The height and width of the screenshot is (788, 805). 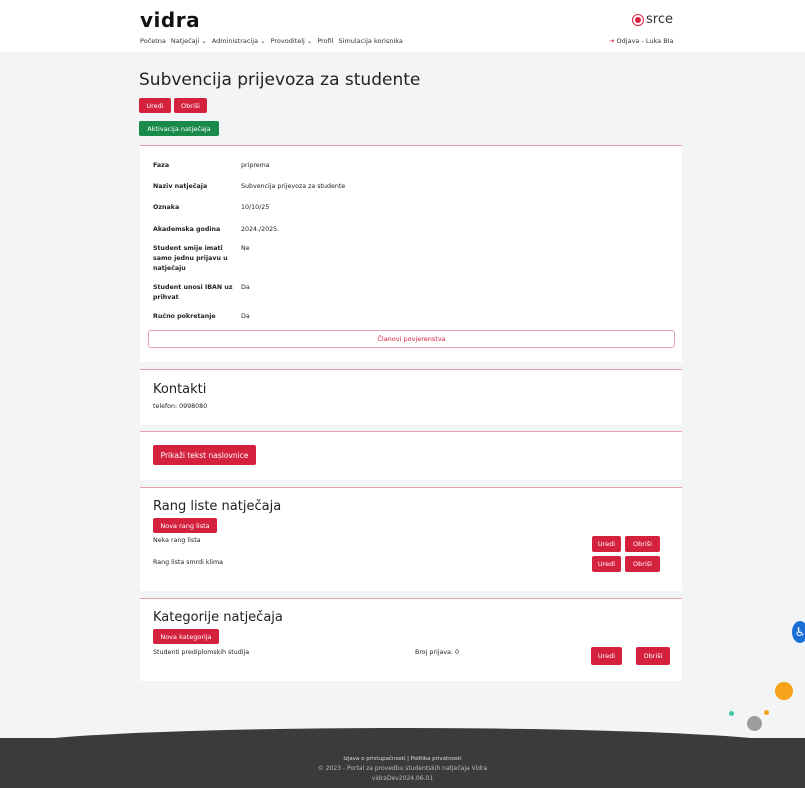 What do you see at coordinates (186, 636) in the screenshot?
I see `new-category-button: Nova kategorija` at bounding box center [186, 636].